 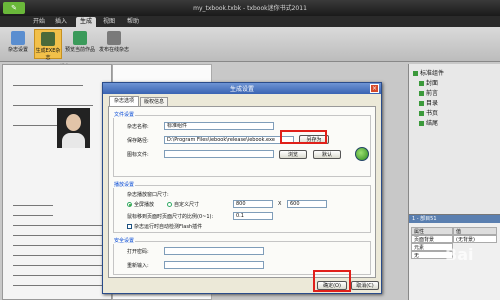 What do you see at coordinates (73, 128) in the screenshot?
I see `cover-photo` at bounding box center [73, 128].